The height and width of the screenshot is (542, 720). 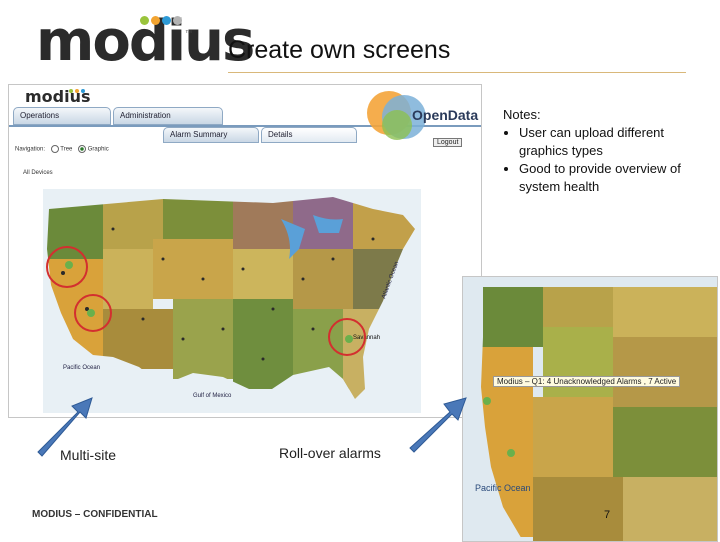 What do you see at coordinates (457, 72) in the screenshot?
I see `title-rule` at bounding box center [457, 72].